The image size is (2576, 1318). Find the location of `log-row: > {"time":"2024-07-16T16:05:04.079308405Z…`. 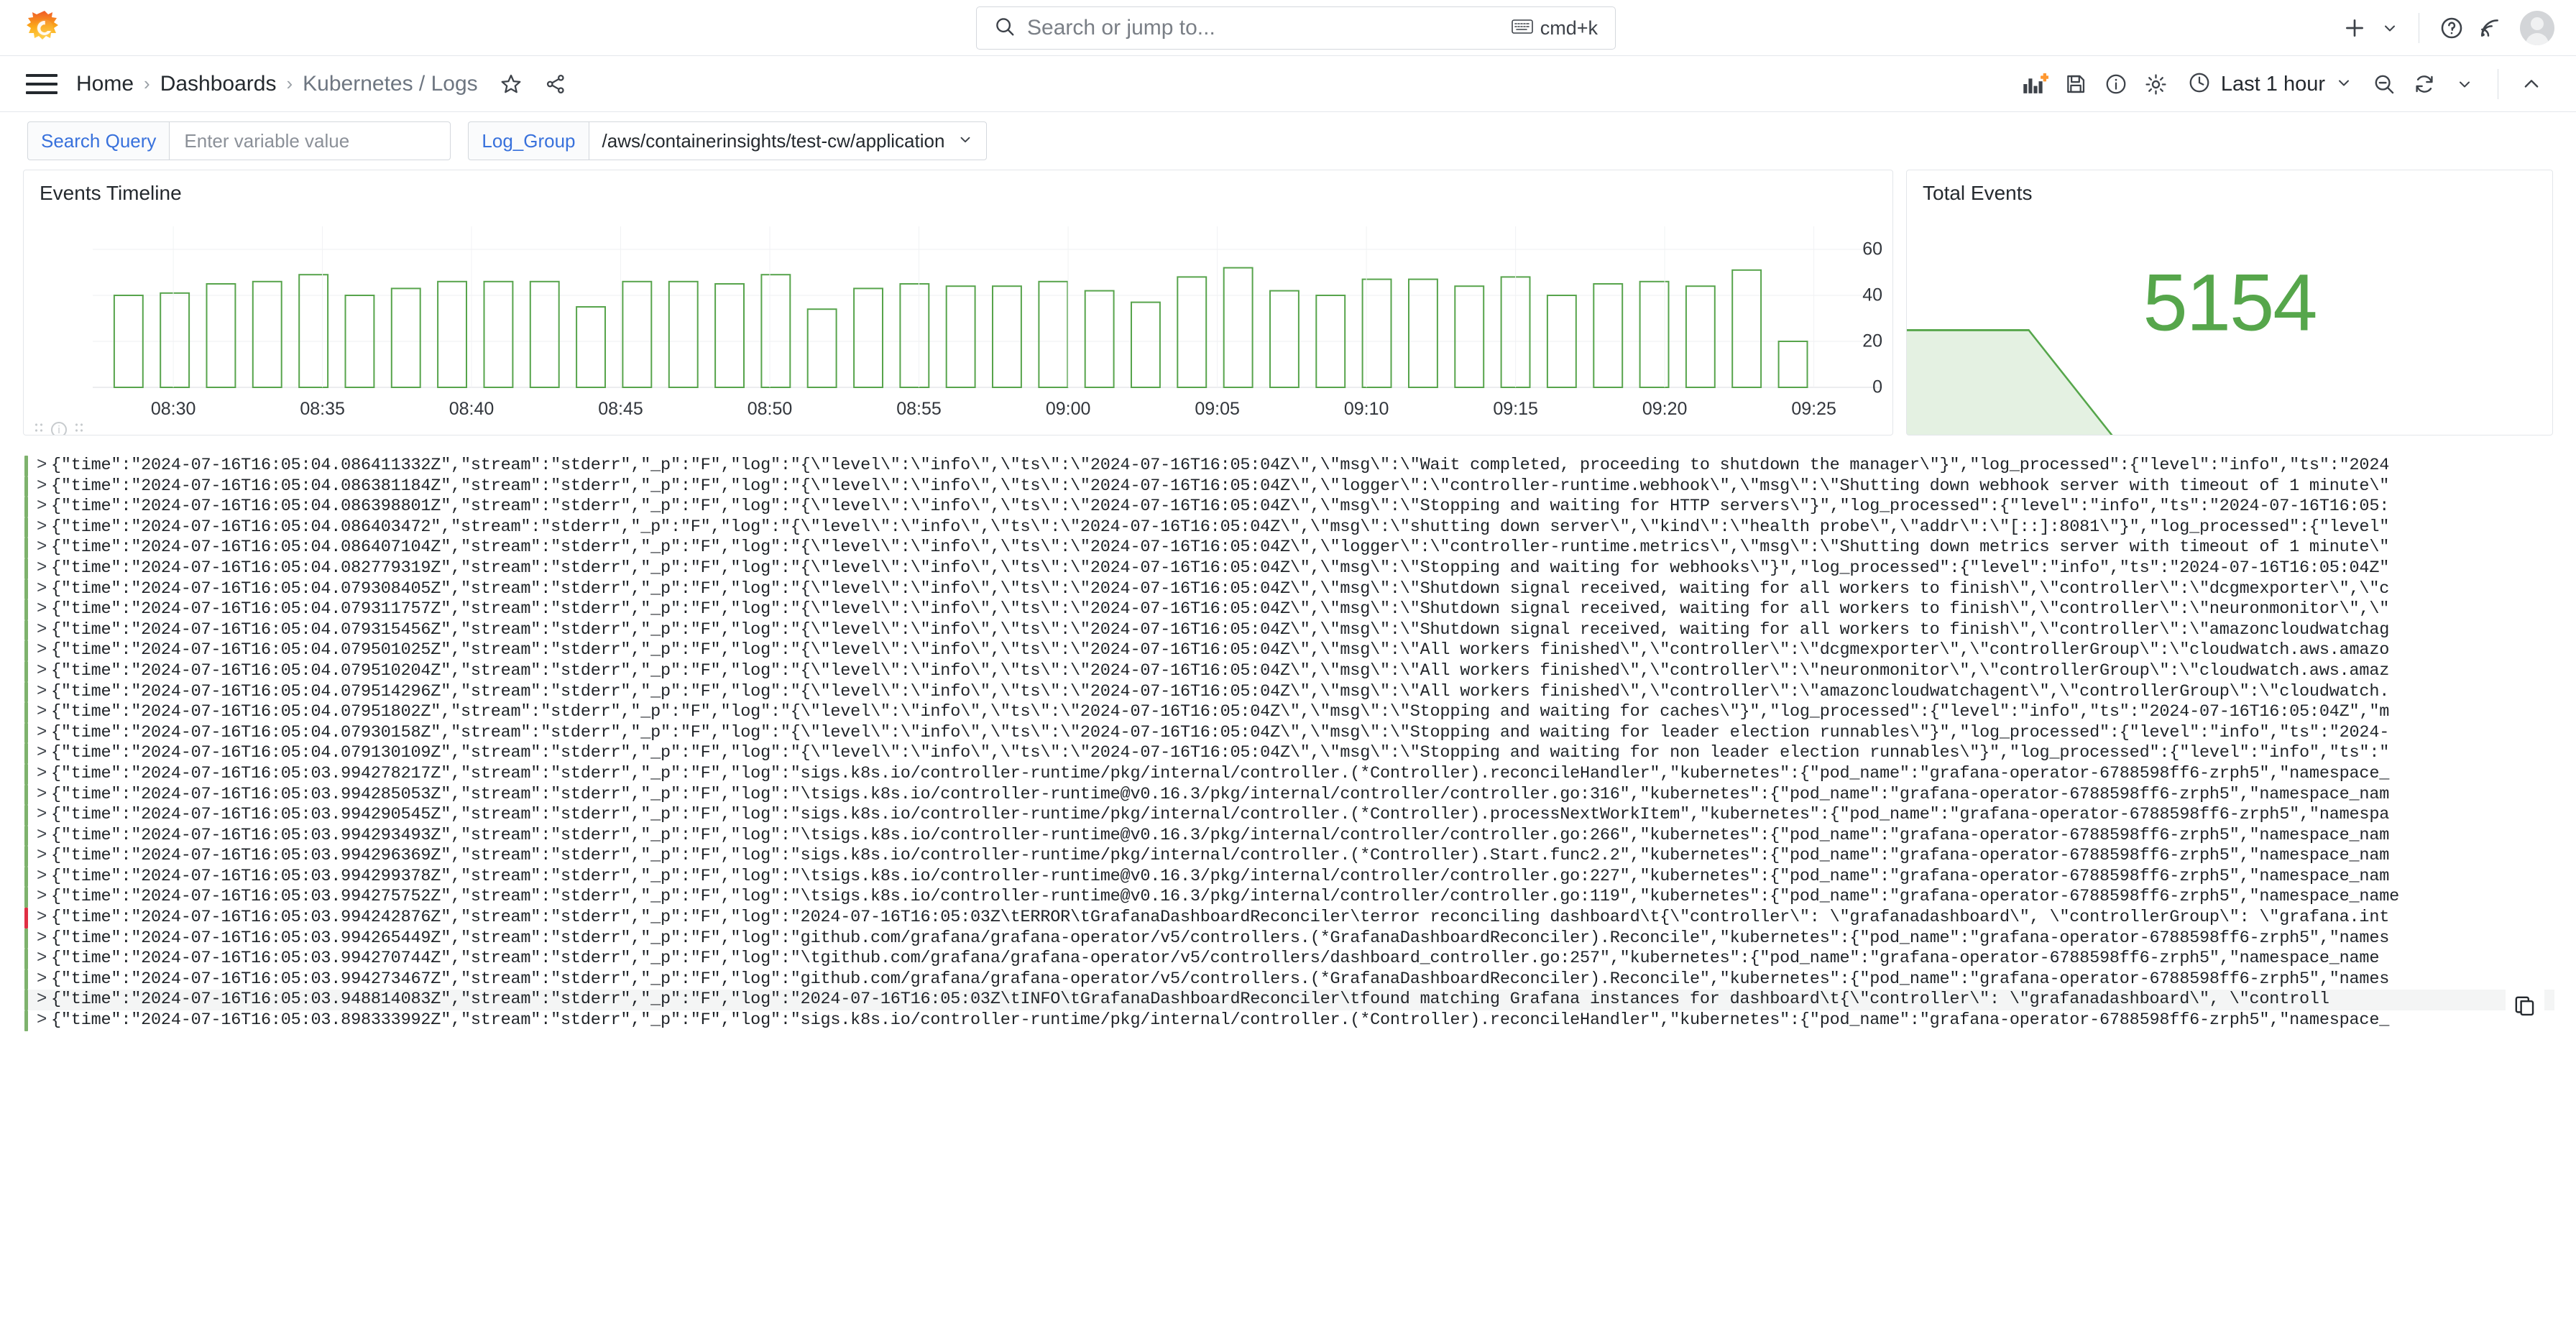

log-row: > {"time":"2024-07-16T16:05:04.079308405Z… is located at coordinates (1289, 589).